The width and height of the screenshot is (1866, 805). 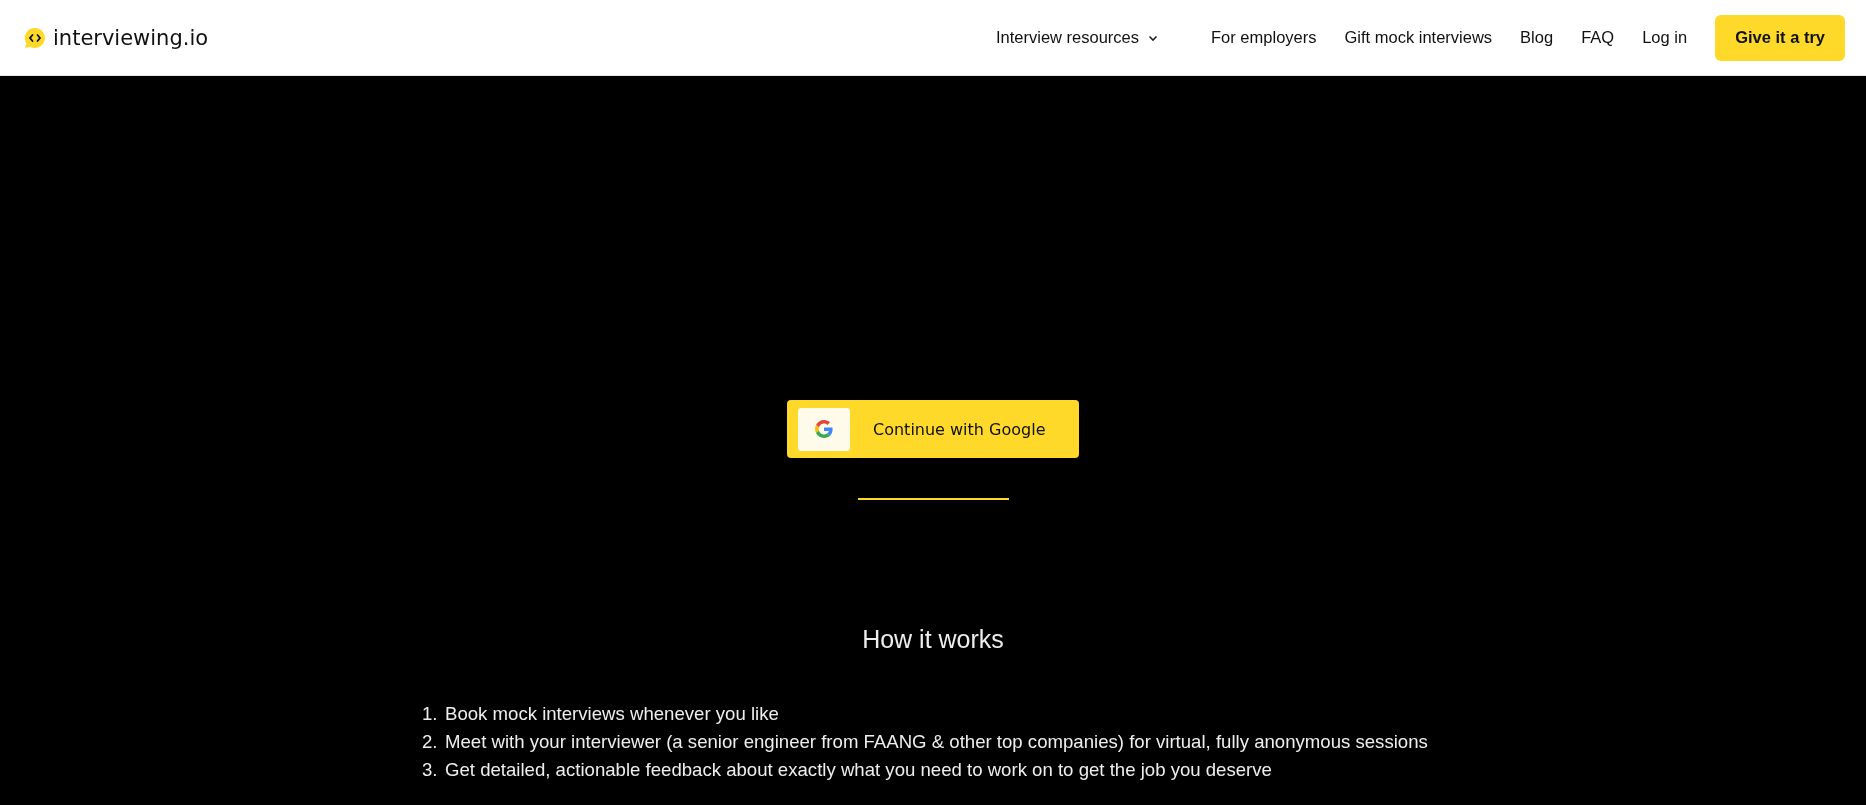 What do you see at coordinates (1598, 37) in the screenshot?
I see `nav-link: FAQ` at bounding box center [1598, 37].